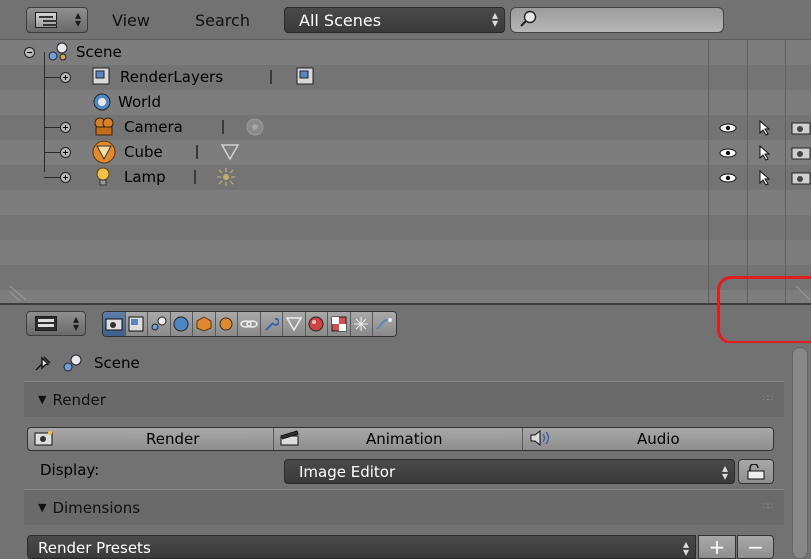  Describe the element at coordinates (136, 324) in the screenshot. I see `render-layers-tab-icon` at that location.